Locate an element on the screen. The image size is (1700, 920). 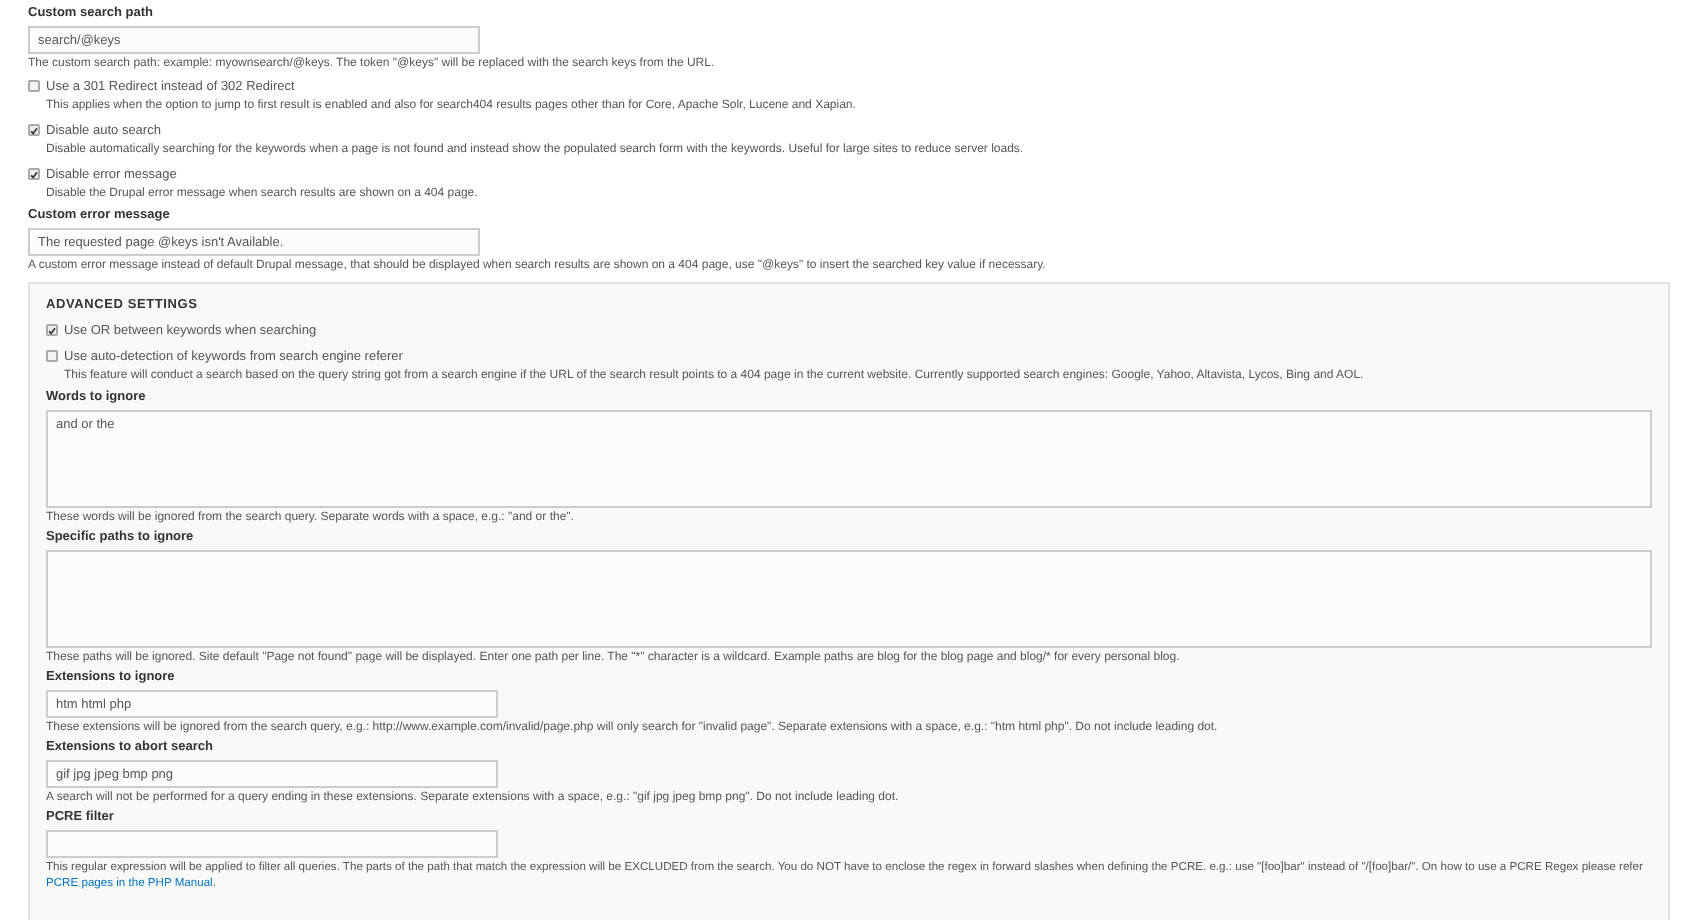
text-input is located at coordinates (272, 844).